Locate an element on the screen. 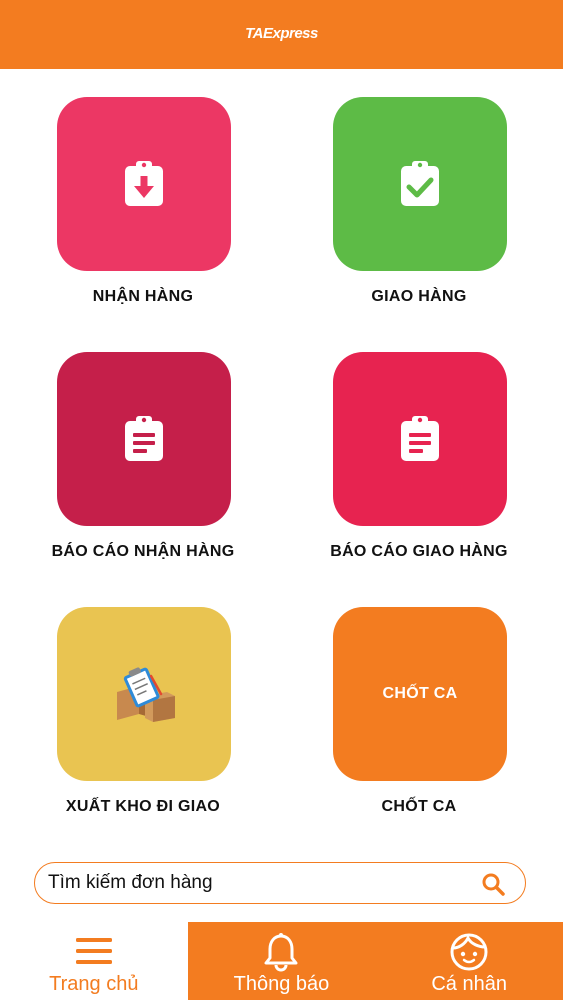 The width and height of the screenshot is (563, 1000). tile-text-chot-ca: CHỐT CA is located at coordinates (420, 693).